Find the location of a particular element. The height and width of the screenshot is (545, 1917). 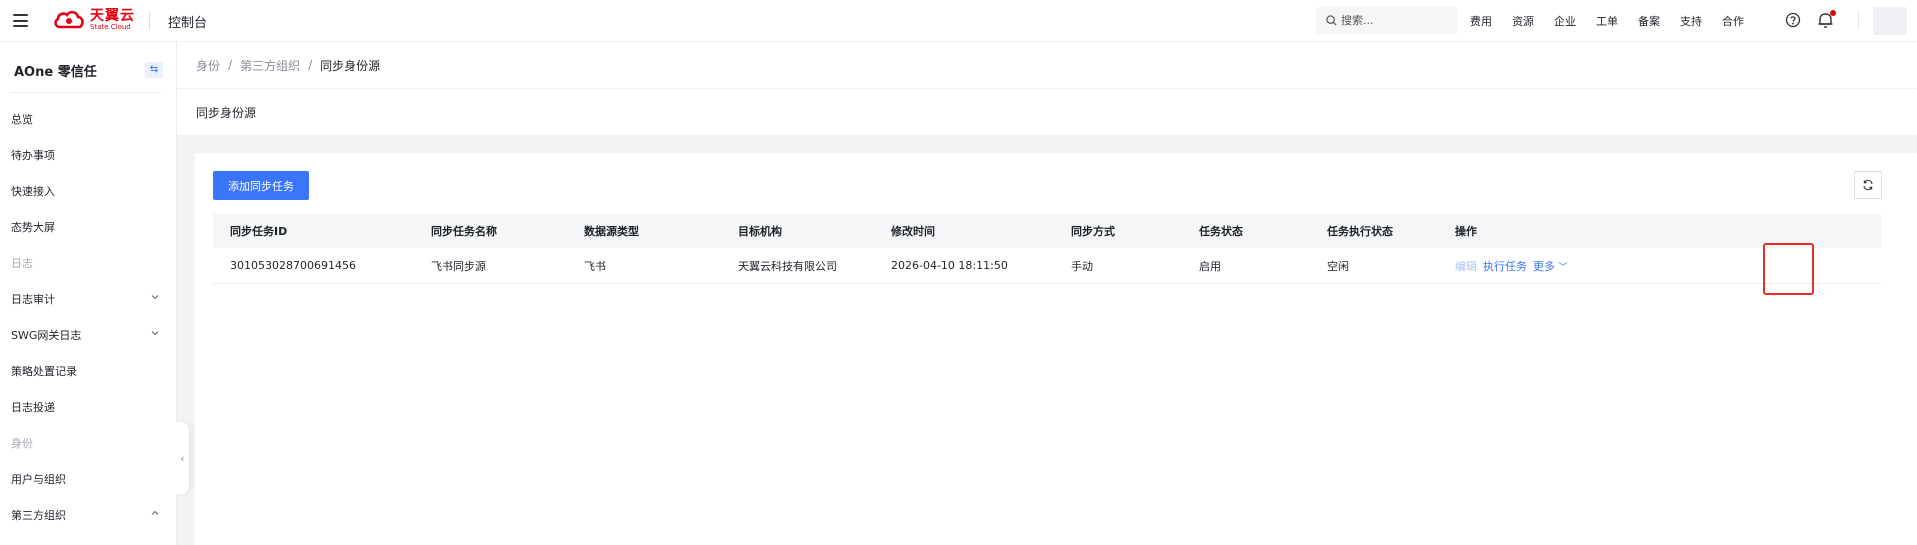

cell-modified-time: 2026-04-10 18:11:50 is located at coordinates (949, 265).